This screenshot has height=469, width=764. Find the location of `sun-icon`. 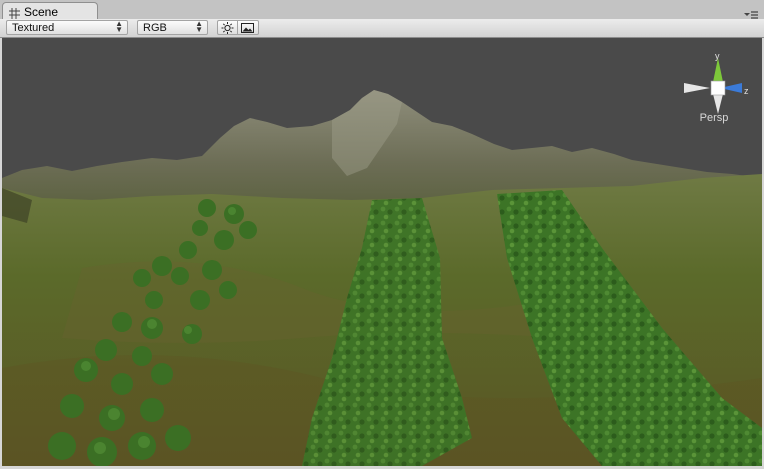

sun-icon is located at coordinates (227, 28).